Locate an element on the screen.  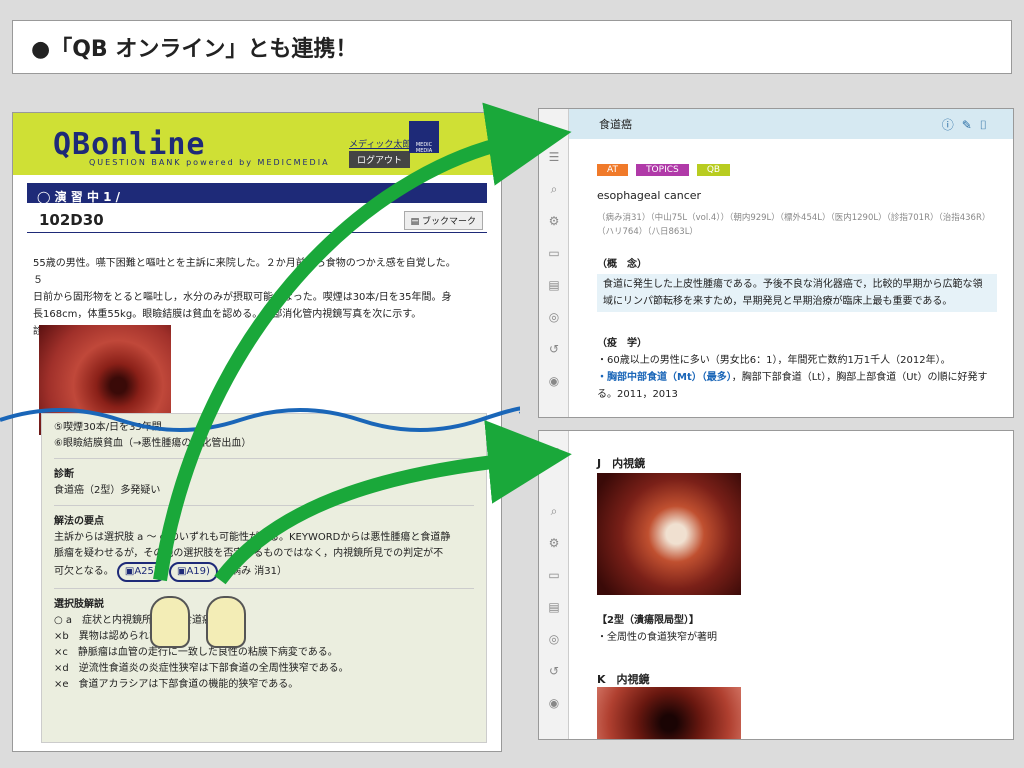
medicmedia-logo: MEDIC MEDIA is located at coordinates (424, 137).